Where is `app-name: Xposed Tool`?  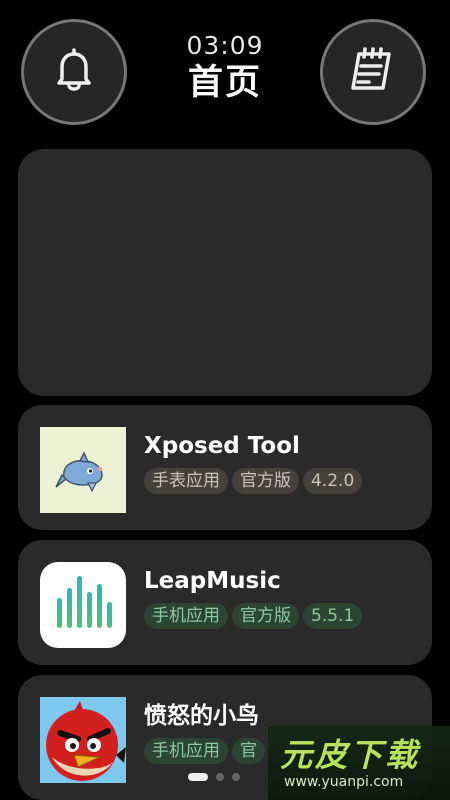 app-name: Xposed Tool is located at coordinates (222, 446).